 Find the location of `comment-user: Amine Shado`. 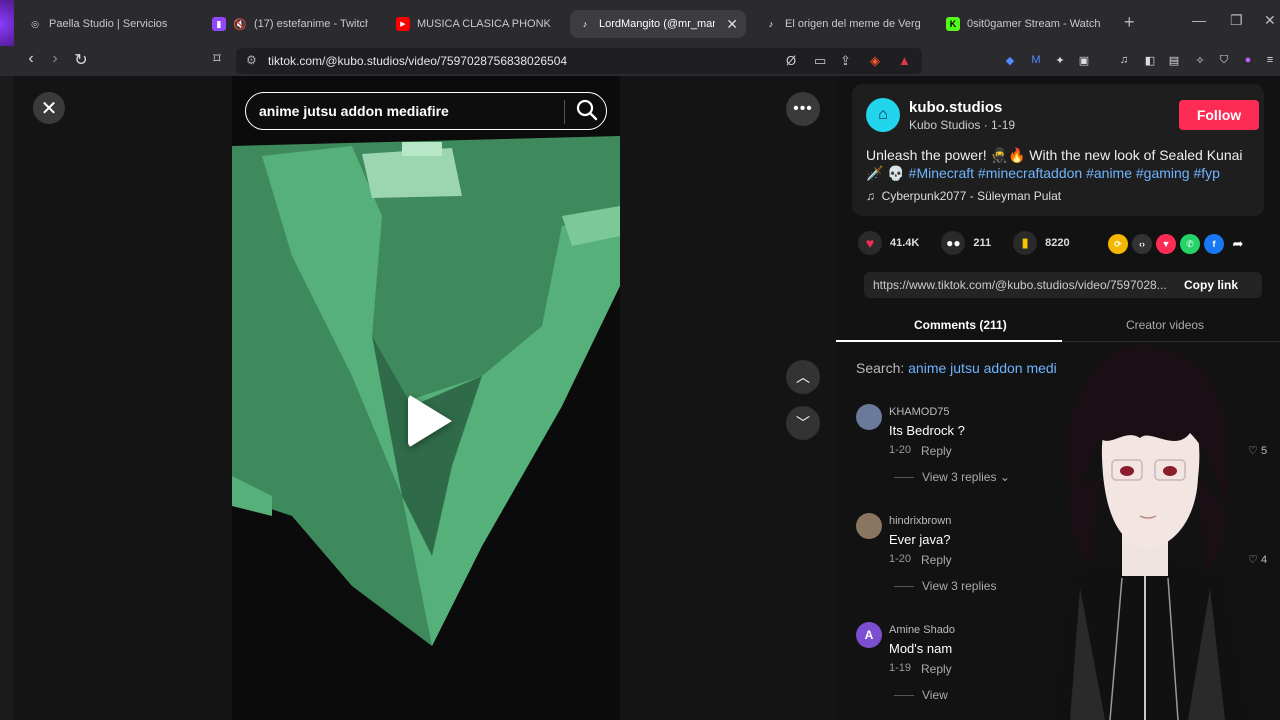

comment-user: Amine Shado is located at coordinates (922, 630).